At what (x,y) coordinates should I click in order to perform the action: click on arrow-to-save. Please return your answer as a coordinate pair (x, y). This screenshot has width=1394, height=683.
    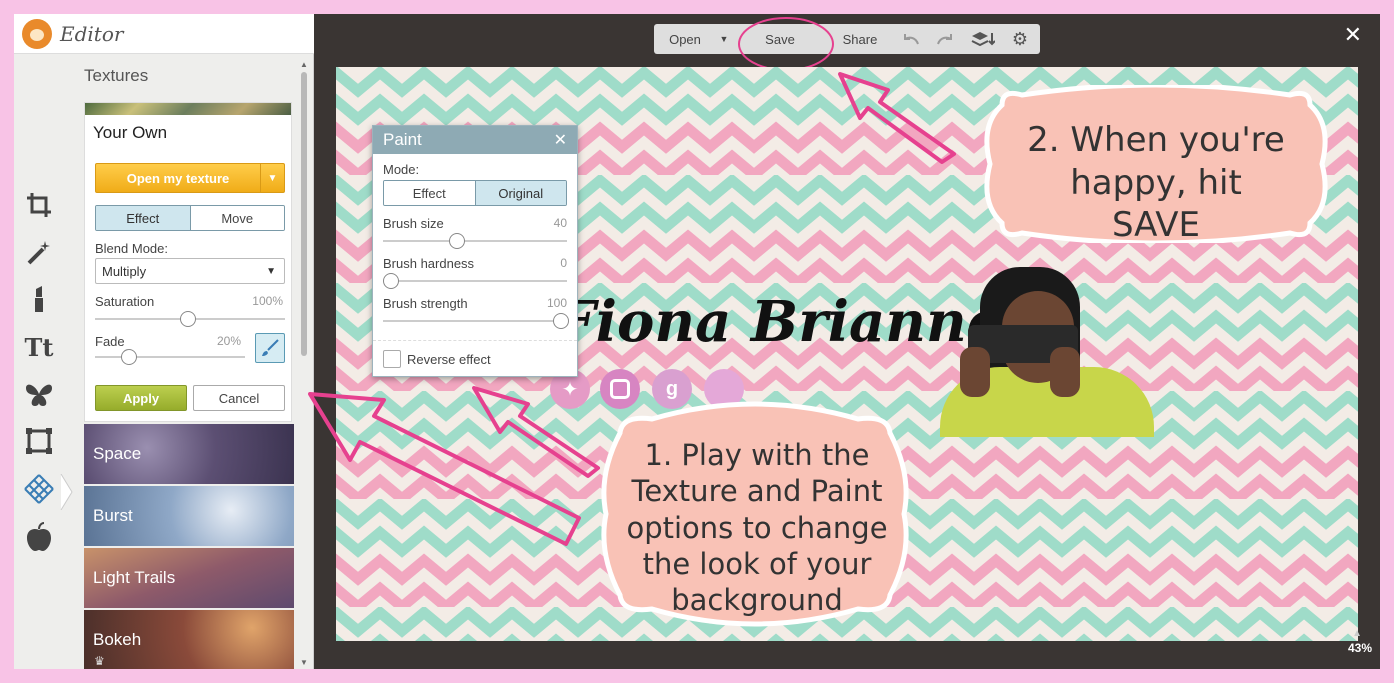
    Looking at the image, I should click on (897, 118).